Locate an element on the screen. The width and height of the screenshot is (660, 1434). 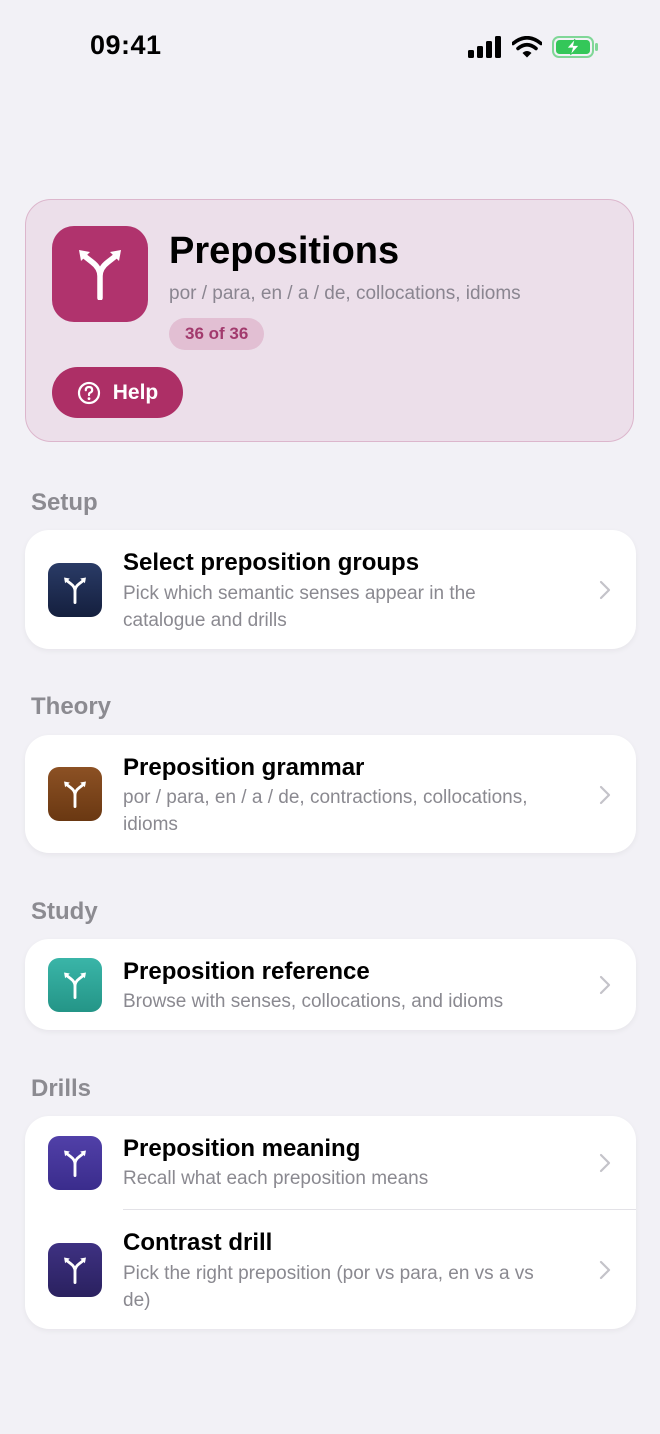
progress-badge: 36 of 36 is located at coordinates (217, 334).